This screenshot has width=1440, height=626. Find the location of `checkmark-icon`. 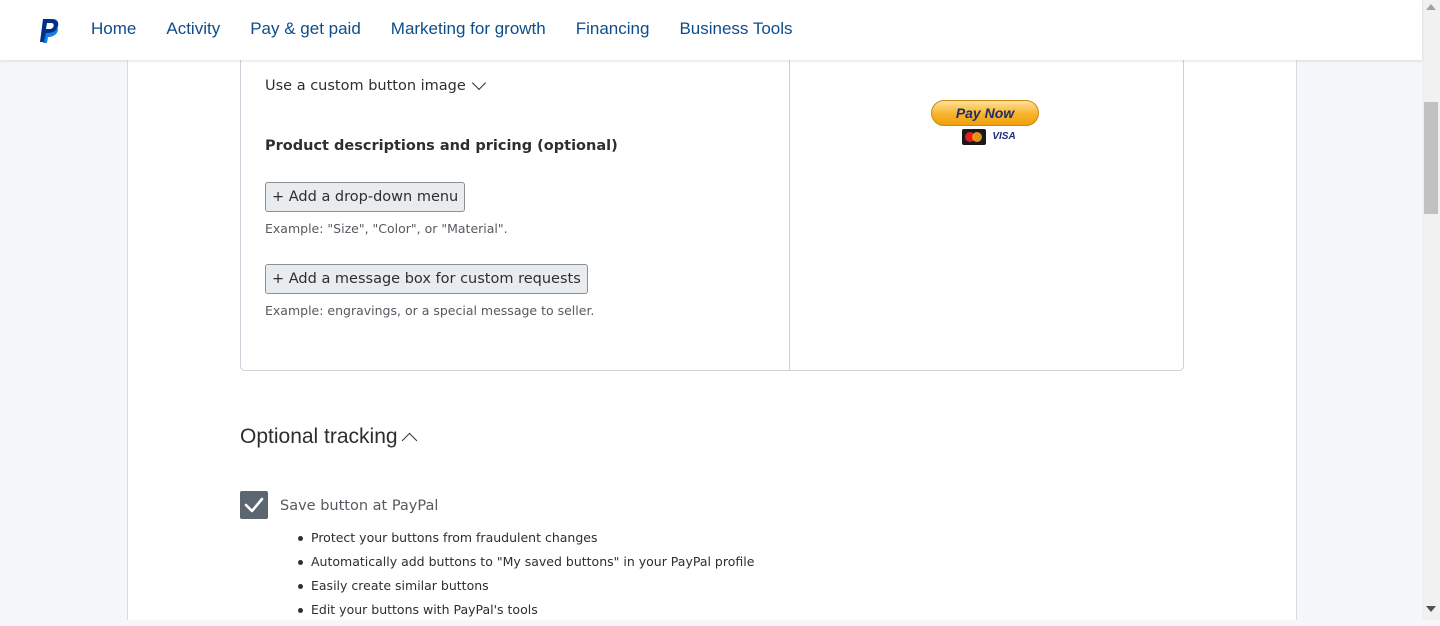

checkmark-icon is located at coordinates (254, 505).